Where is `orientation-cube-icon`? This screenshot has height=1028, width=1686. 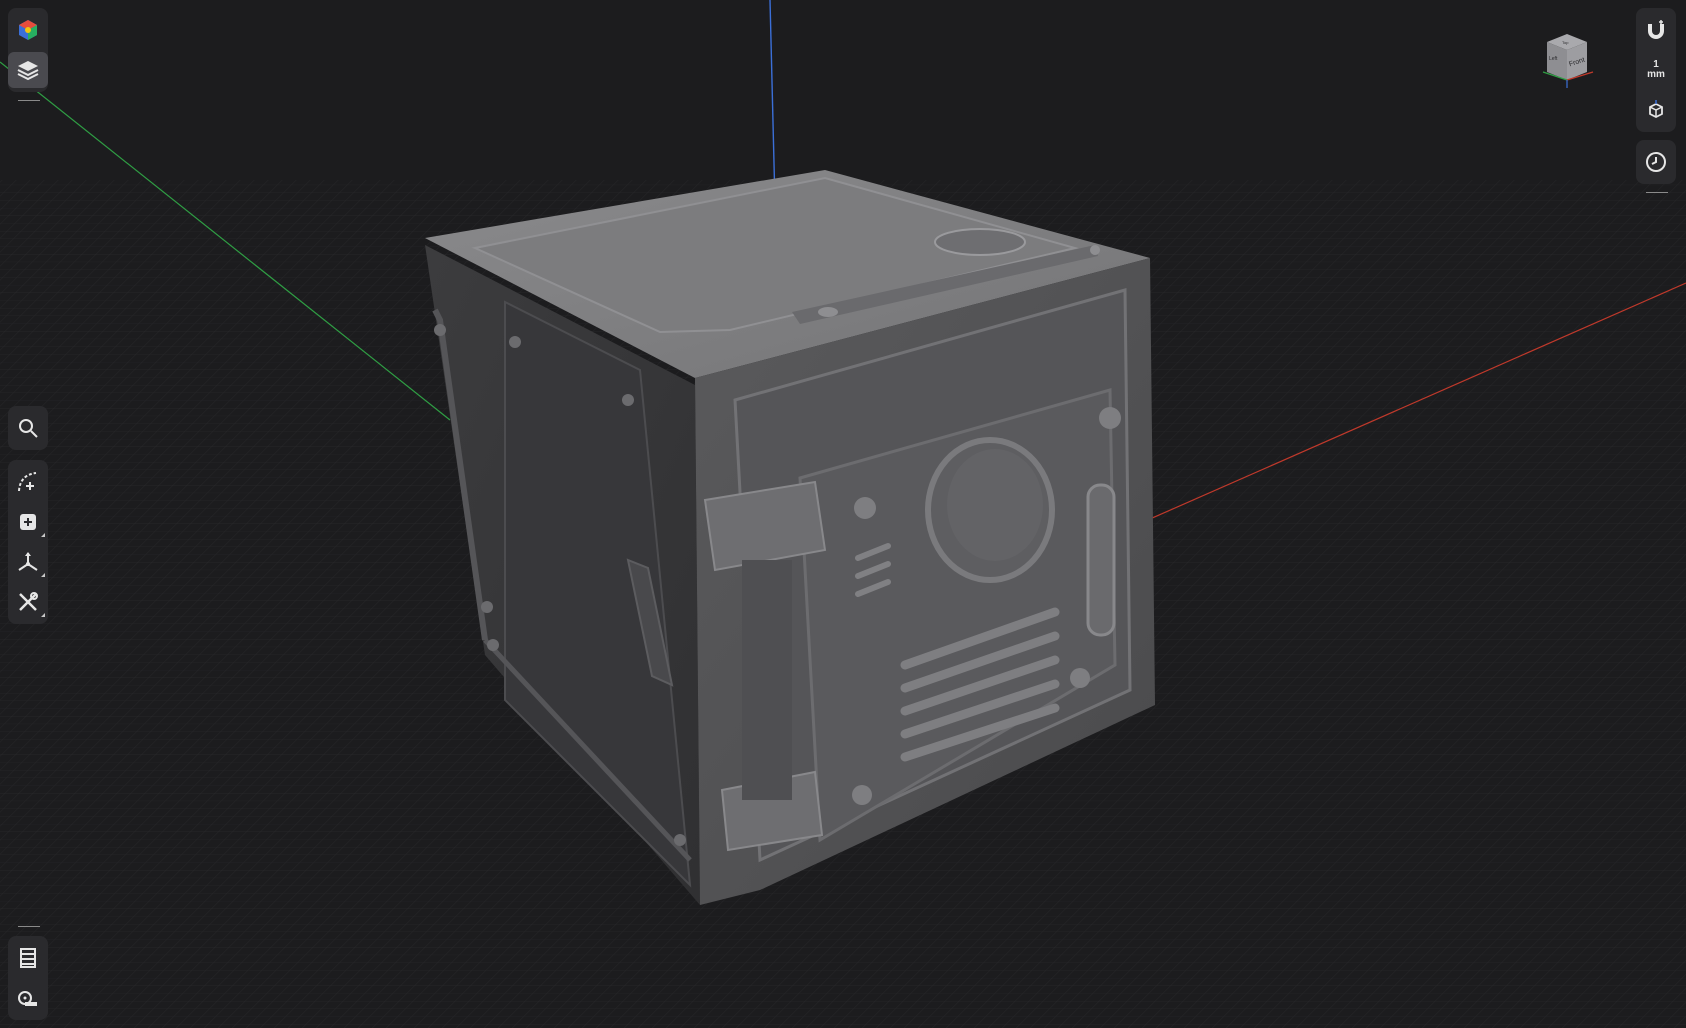
orientation-cube-icon is located at coordinates (1656, 110).